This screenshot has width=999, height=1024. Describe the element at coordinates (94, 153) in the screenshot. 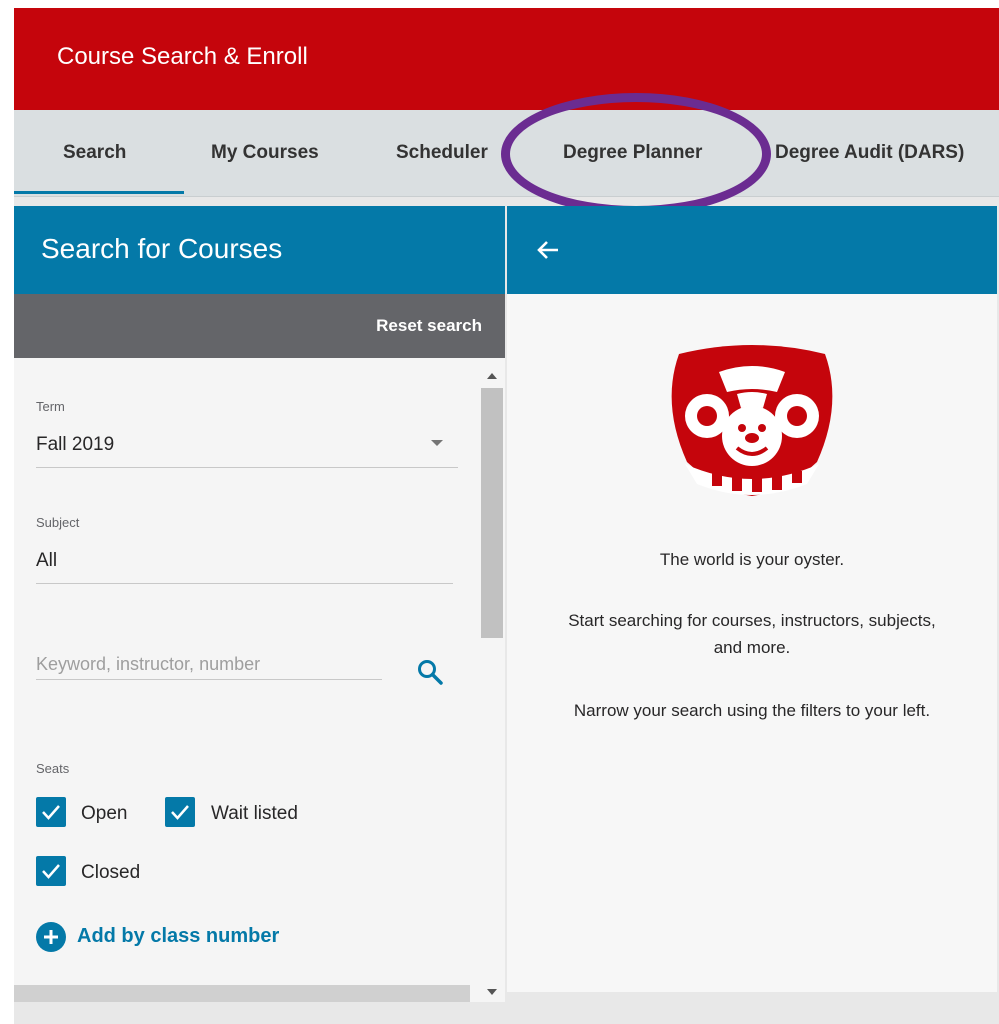

I see `tab-search: Search` at that location.